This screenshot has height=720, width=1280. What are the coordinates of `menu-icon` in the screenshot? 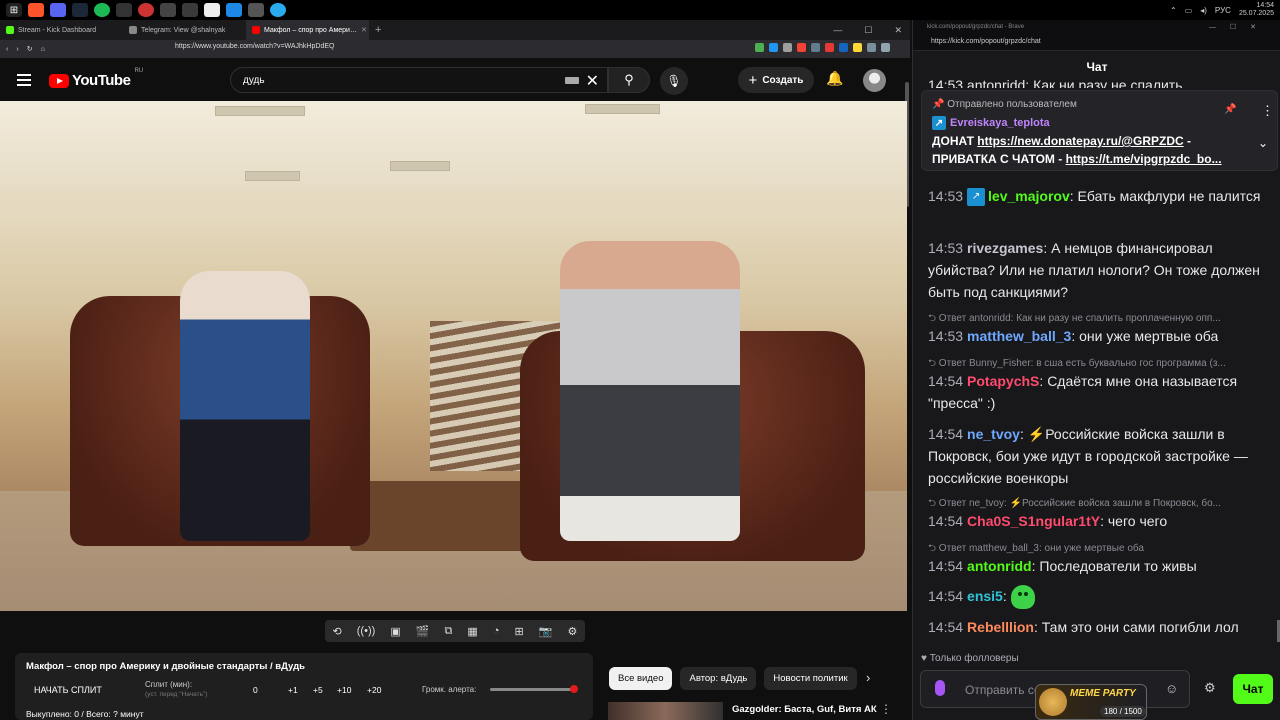 It's located at (24, 80).